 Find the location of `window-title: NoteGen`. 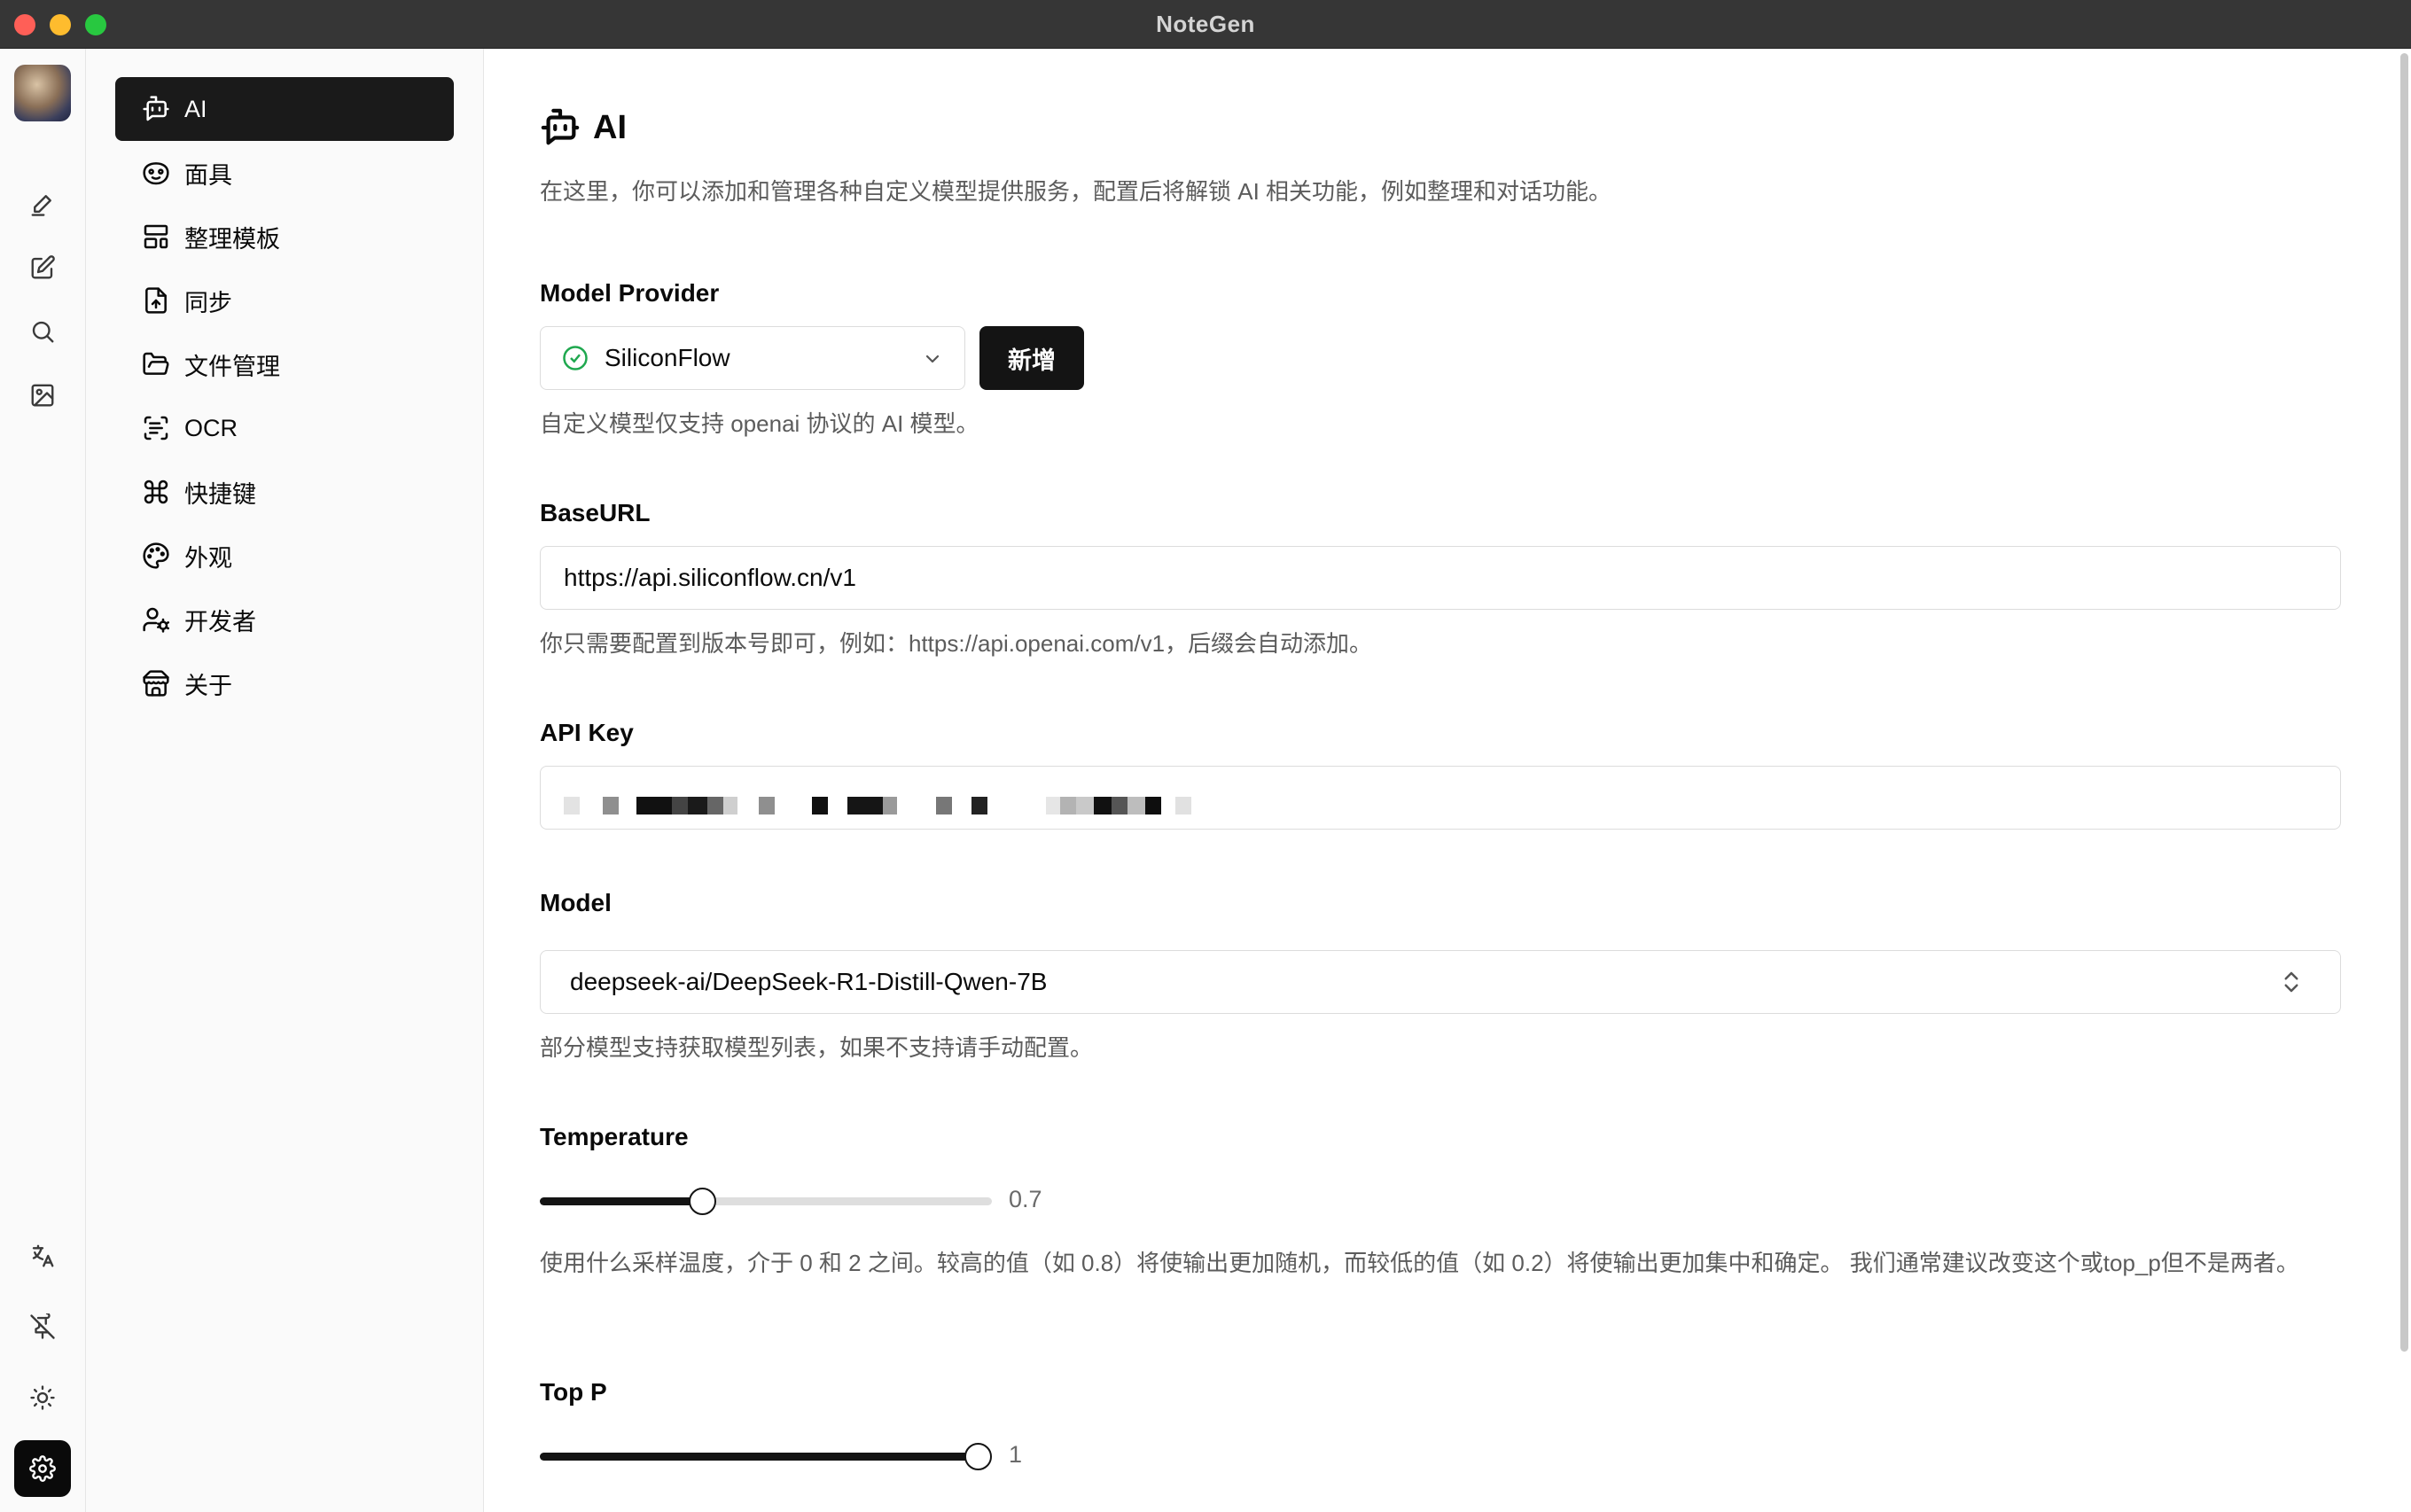

window-title: NoteGen is located at coordinates (1205, 24).